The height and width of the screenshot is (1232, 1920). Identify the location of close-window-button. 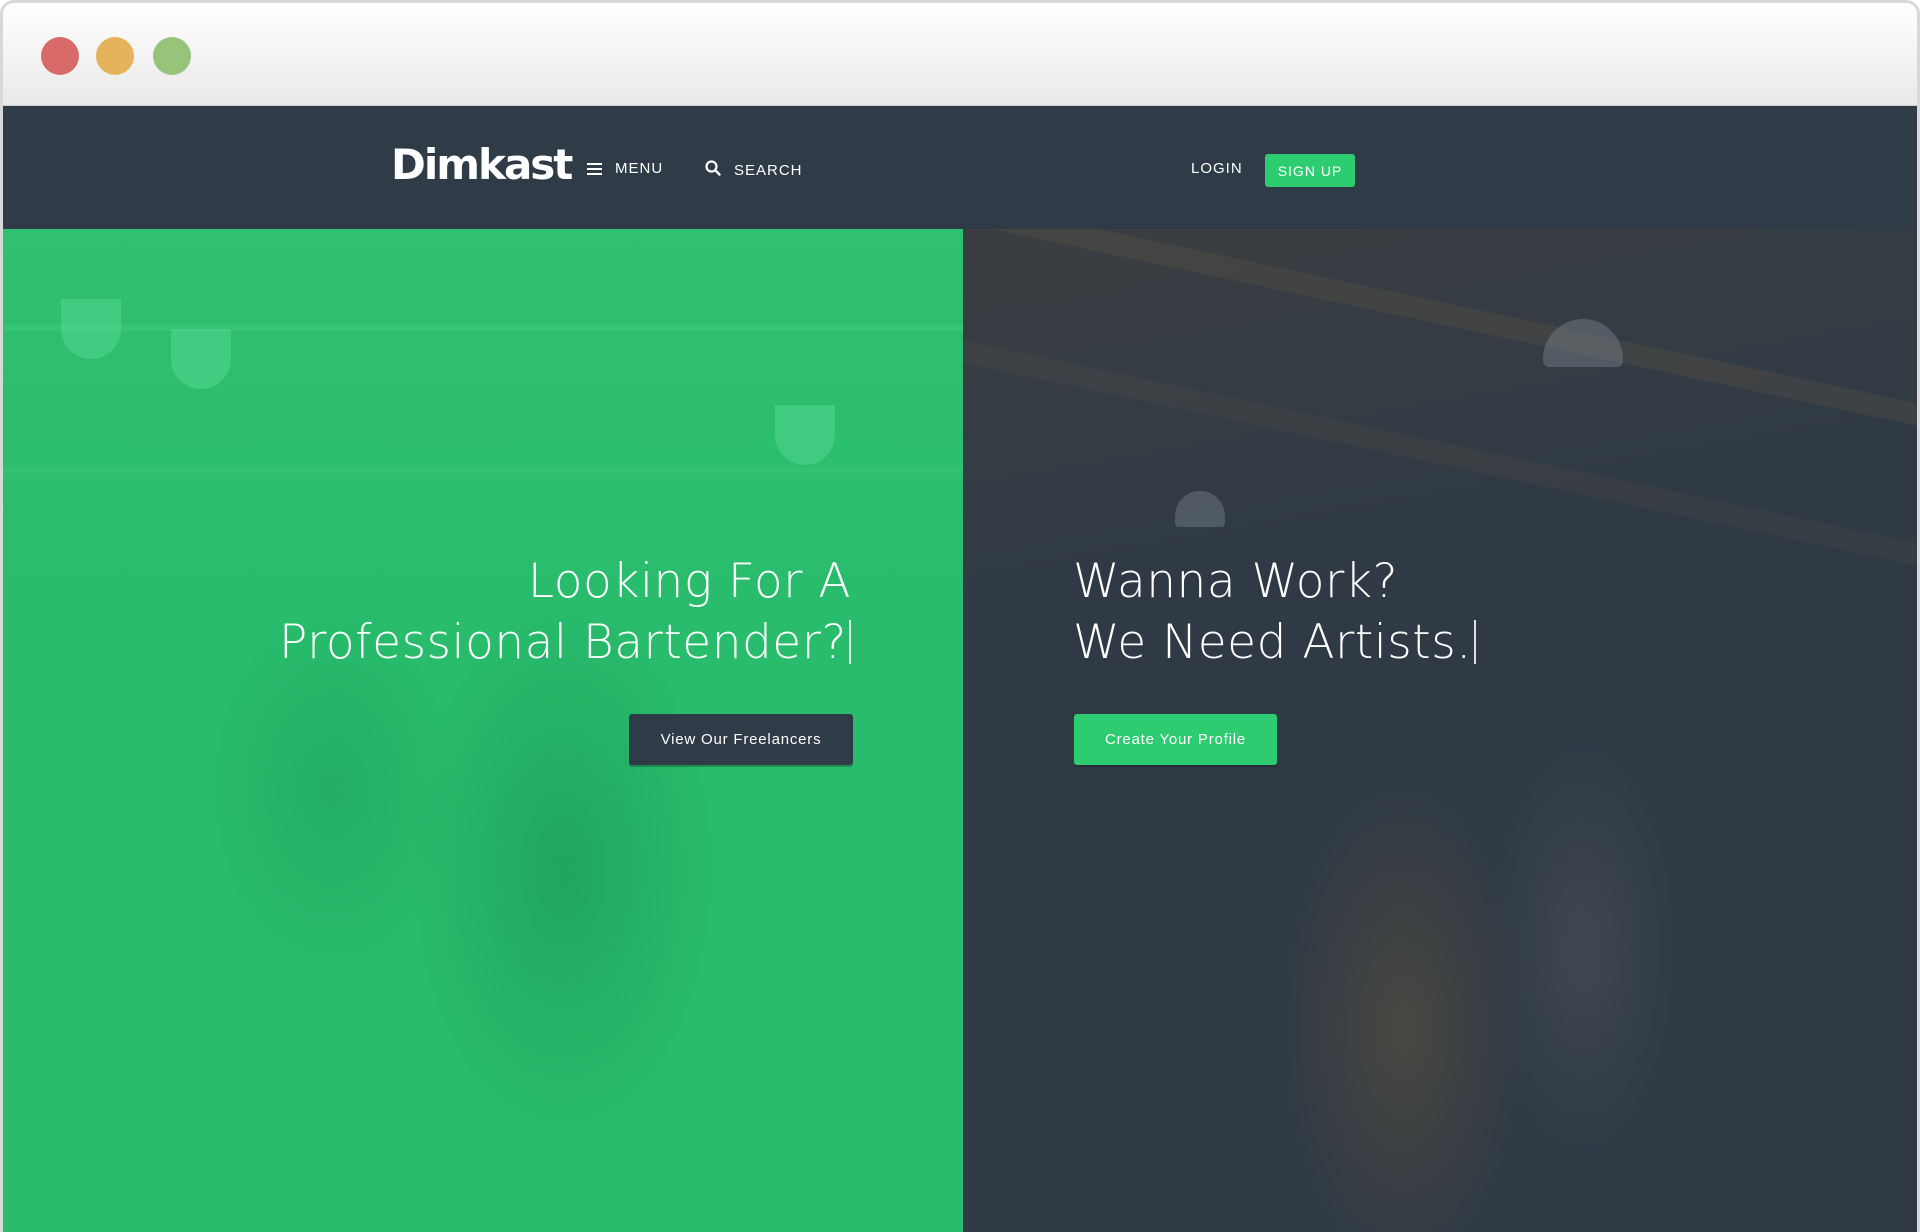
(60, 56).